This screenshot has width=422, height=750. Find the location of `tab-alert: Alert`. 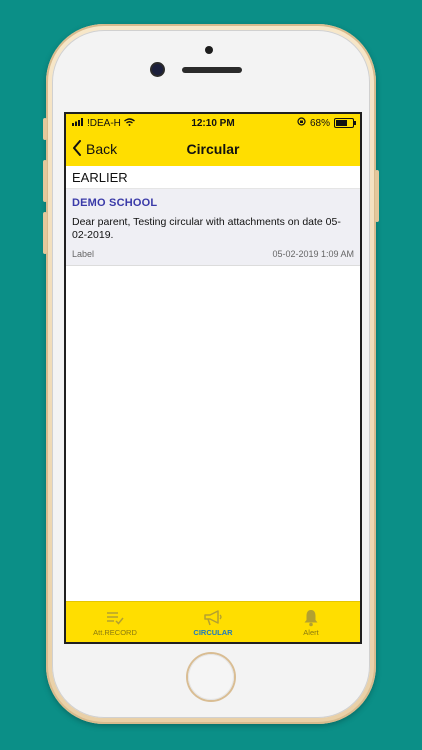

tab-alert: Alert is located at coordinates (311, 622).